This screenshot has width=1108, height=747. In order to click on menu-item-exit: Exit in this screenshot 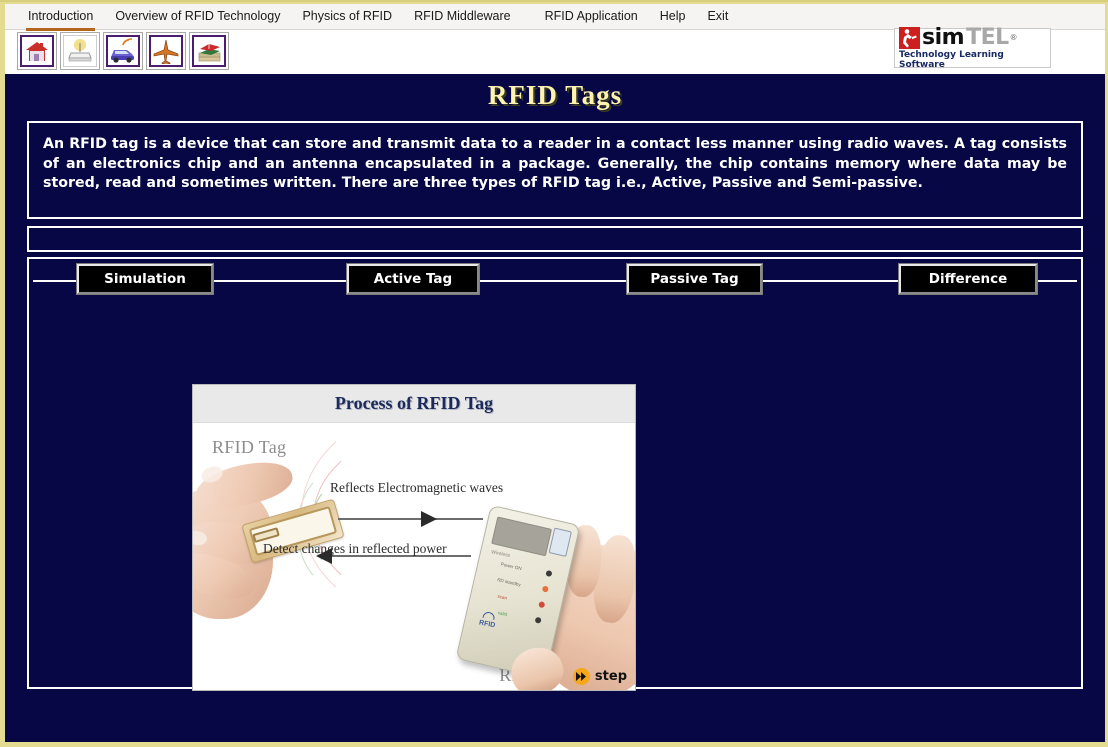, I will do `click(717, 17)`.